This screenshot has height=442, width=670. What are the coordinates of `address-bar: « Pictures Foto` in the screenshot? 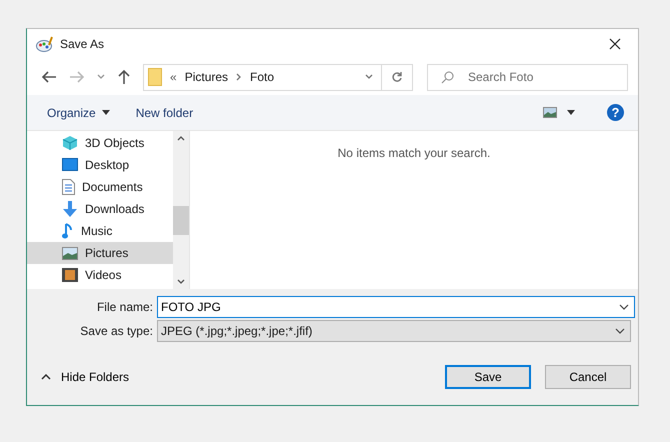 It's located at (278, 77).